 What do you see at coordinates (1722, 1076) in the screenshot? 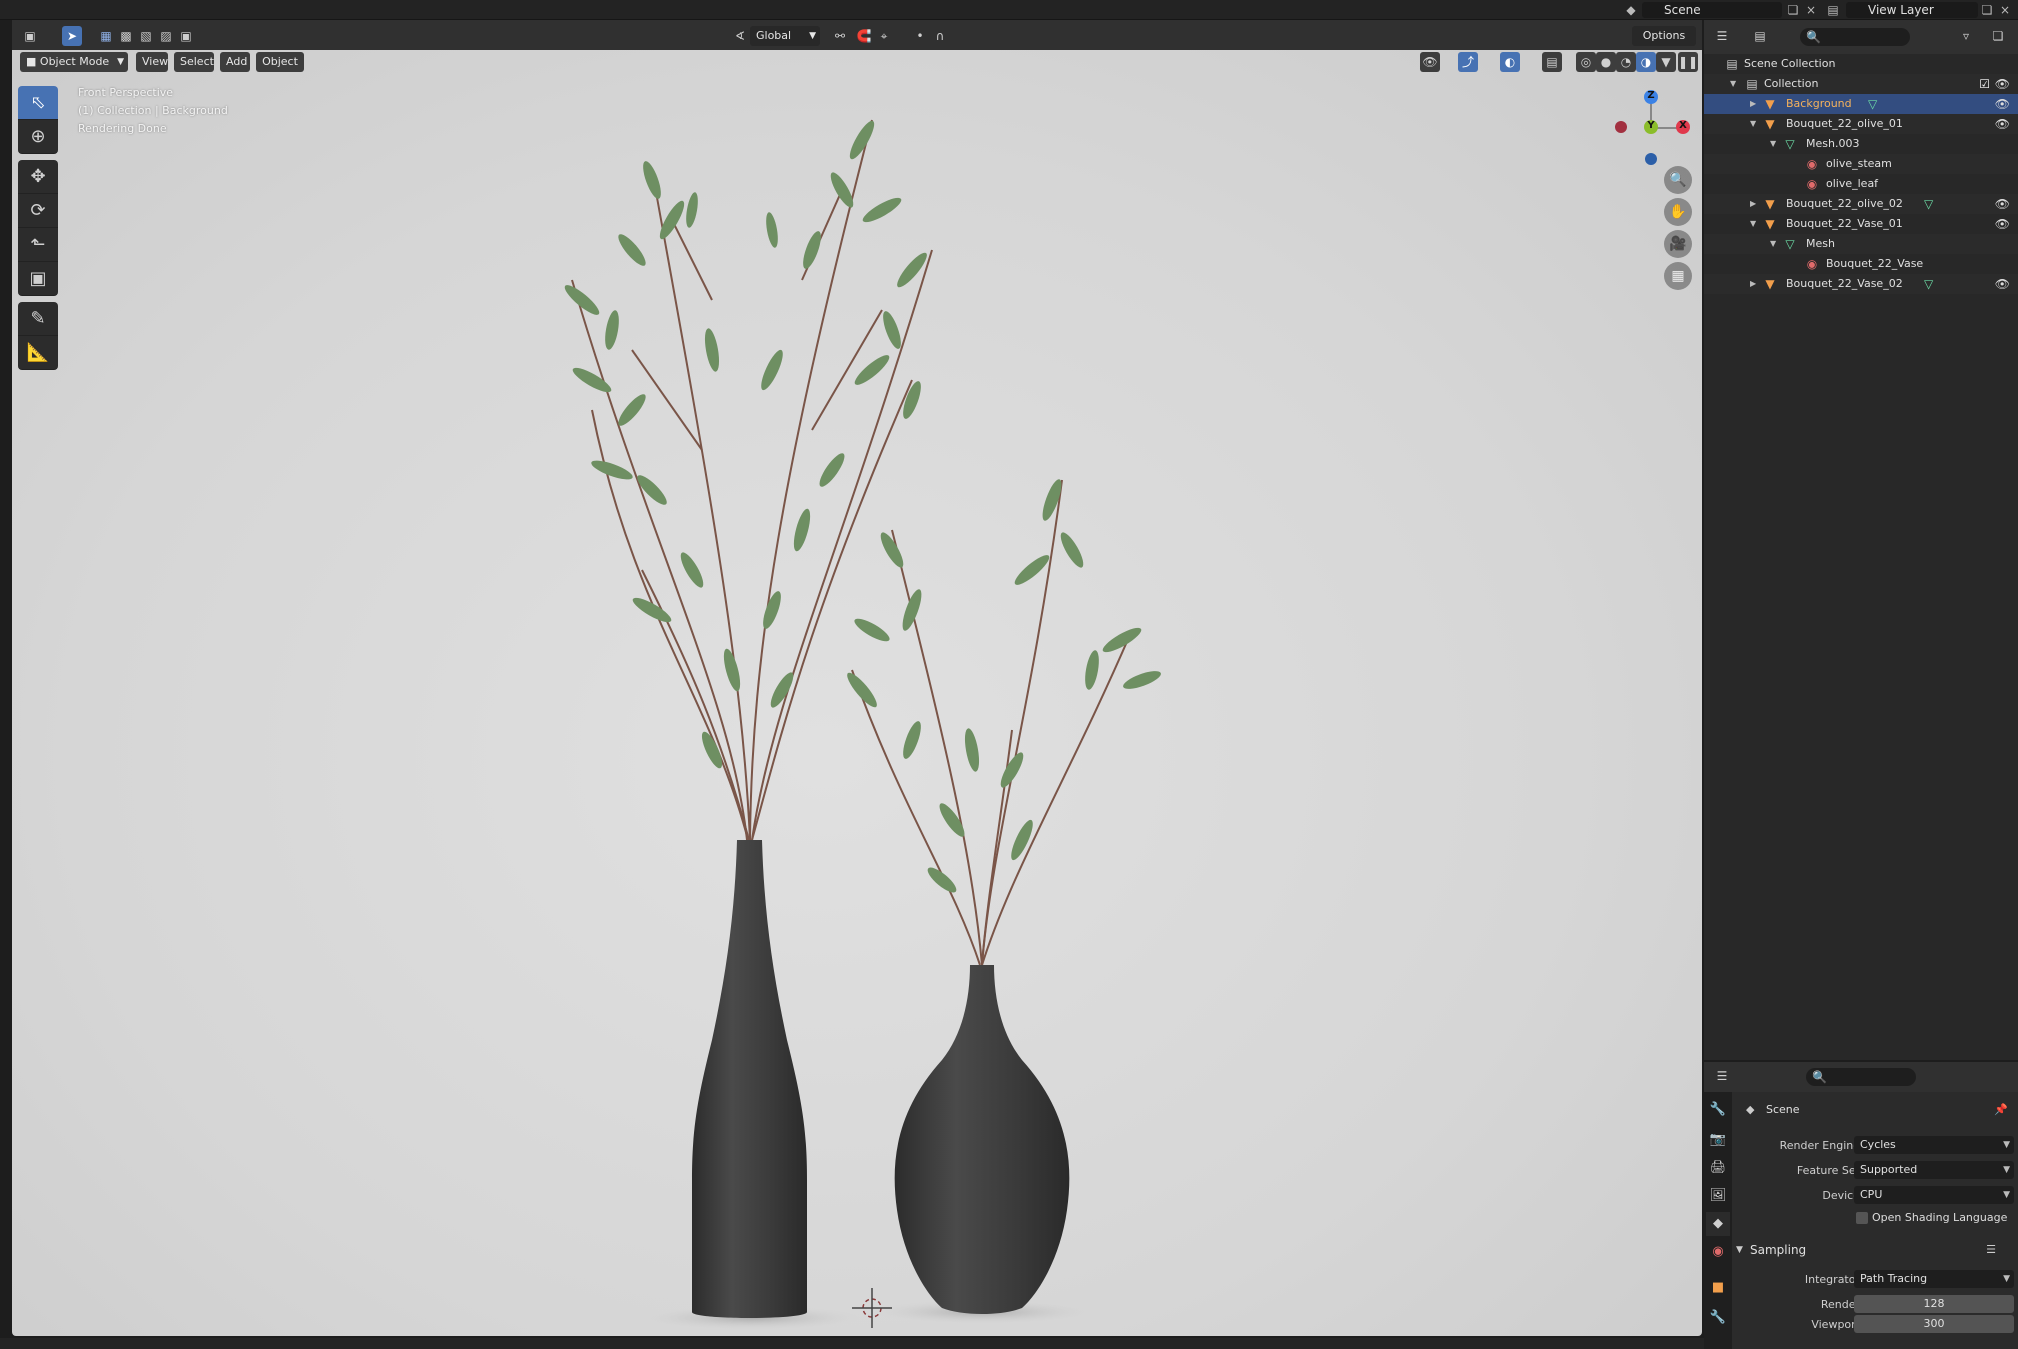
I see `properties-editor-type-icon: ☰` at bounding box center [1722, 1076].